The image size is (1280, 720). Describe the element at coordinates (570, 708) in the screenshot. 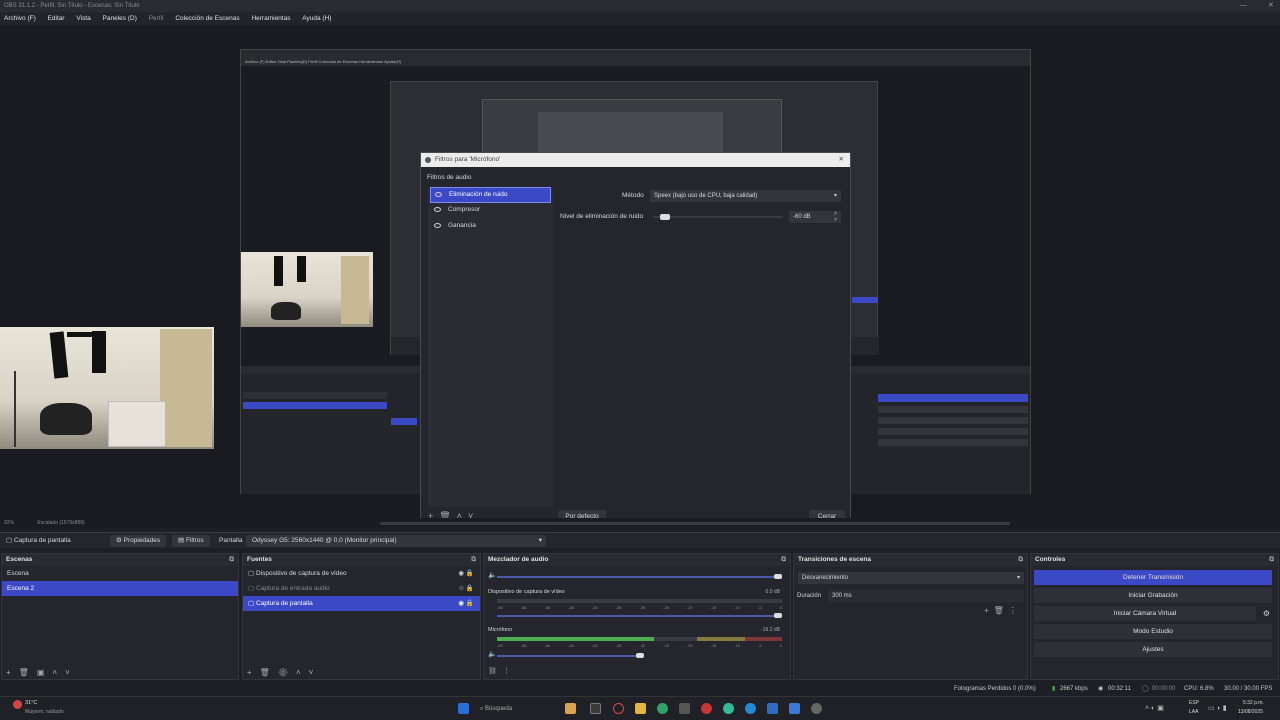

I see `widgets-icon` at that location.